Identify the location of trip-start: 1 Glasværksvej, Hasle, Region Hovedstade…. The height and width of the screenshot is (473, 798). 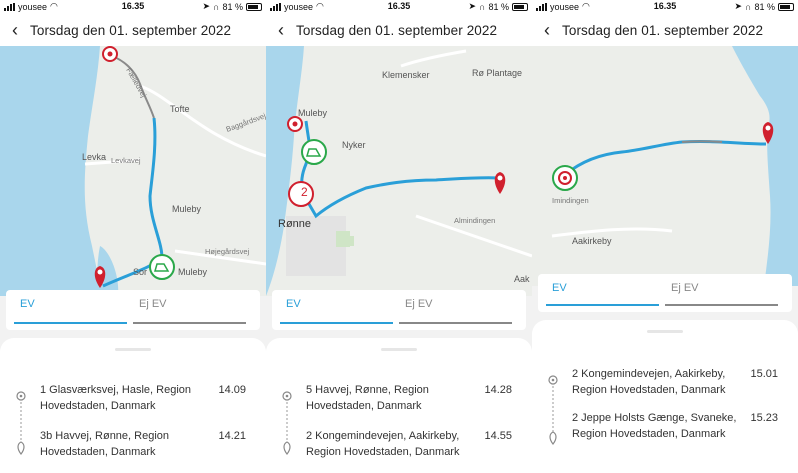
(143, 398).